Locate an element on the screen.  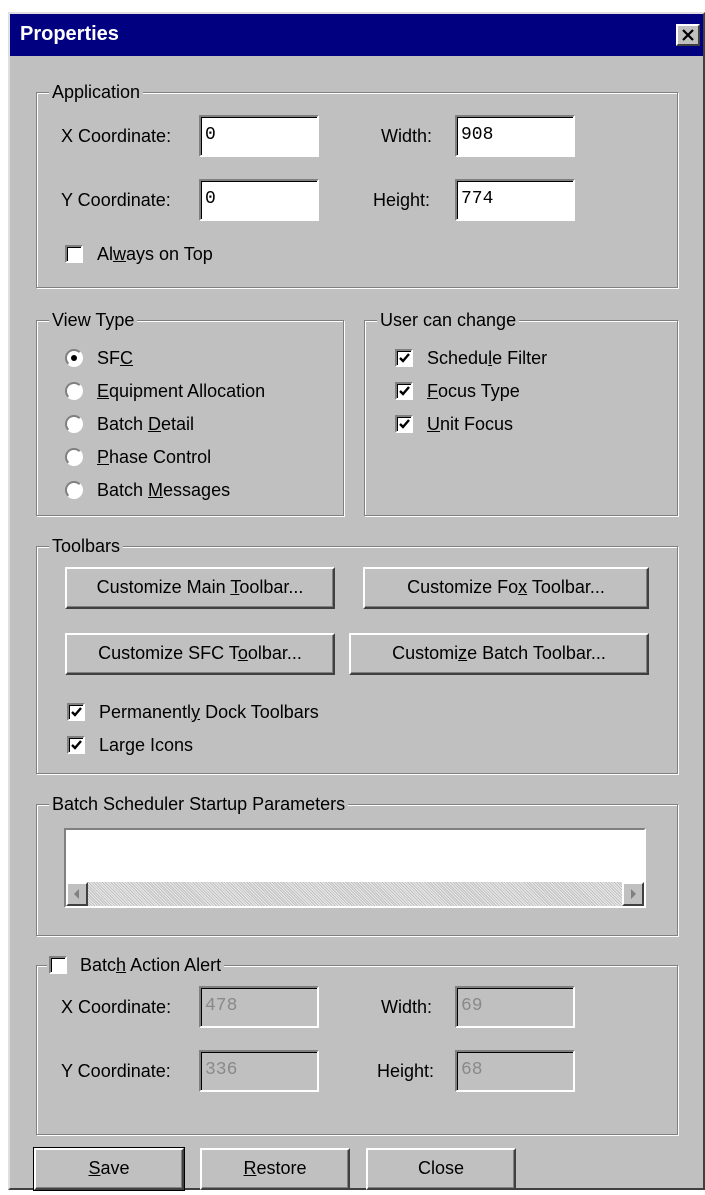
alert-width-label: Width: is located at coordinates (407, 1007).